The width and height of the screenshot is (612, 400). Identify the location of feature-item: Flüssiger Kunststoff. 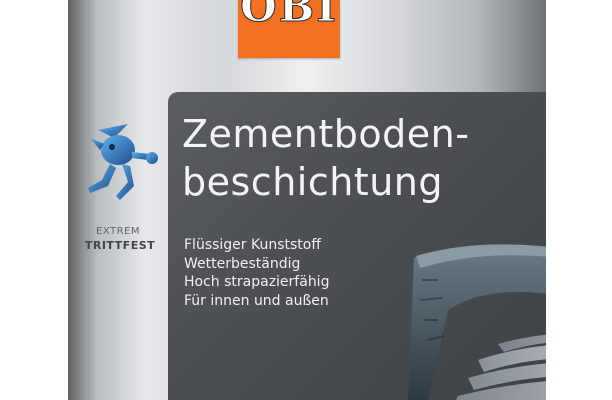
(253, 245).